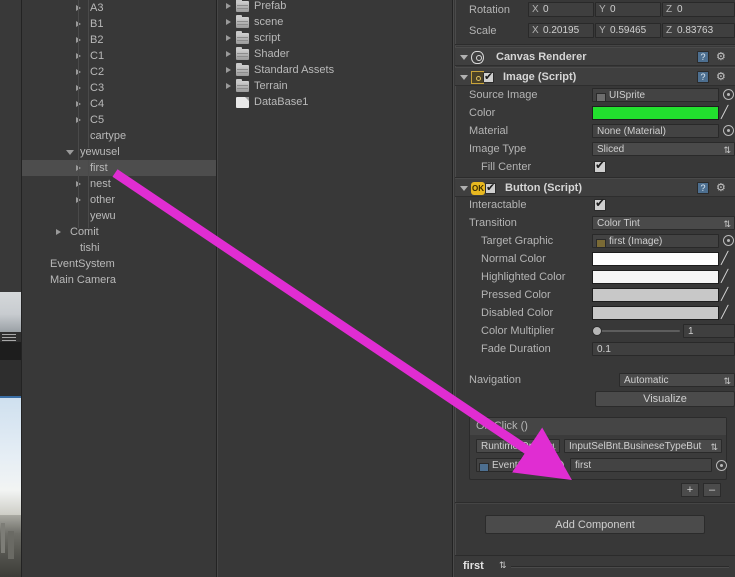  What do you see at coordinates (561, 9) in the screenshot?
I see `rotation-x-field: X 0` at bounding box center [561, 9].